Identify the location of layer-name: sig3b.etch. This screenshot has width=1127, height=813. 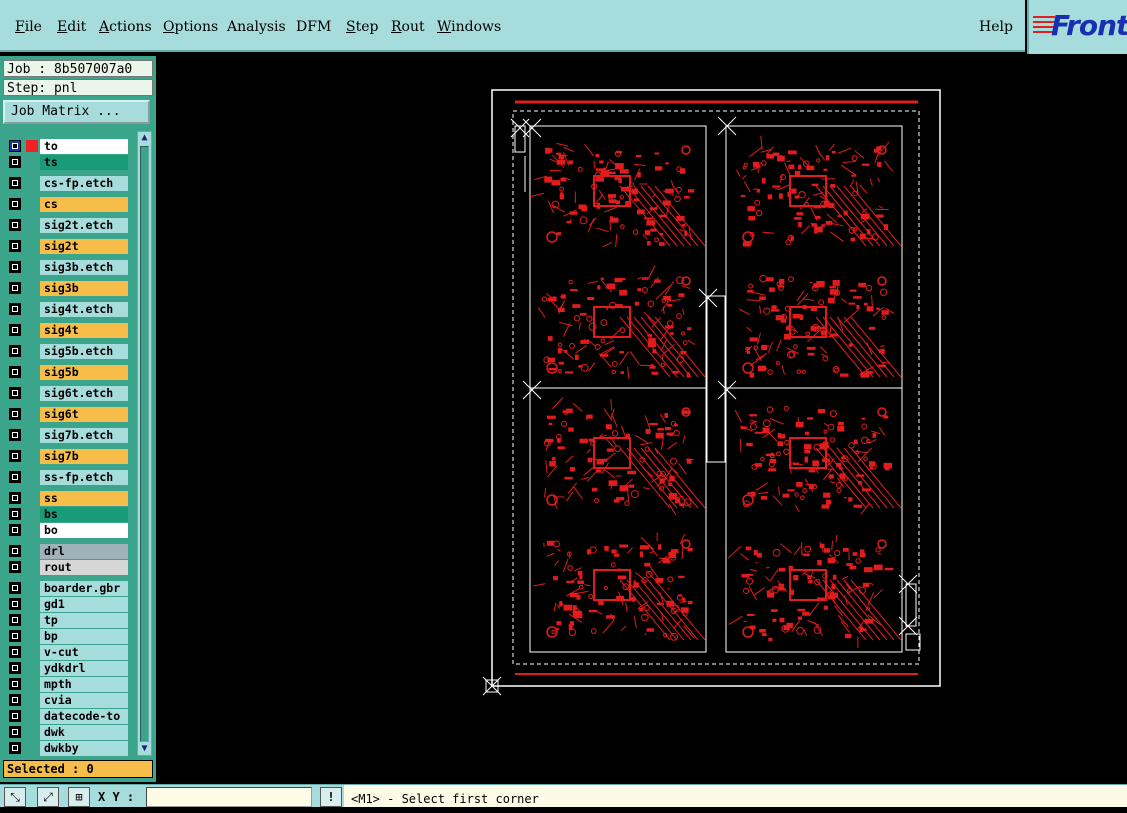
(84, 267).